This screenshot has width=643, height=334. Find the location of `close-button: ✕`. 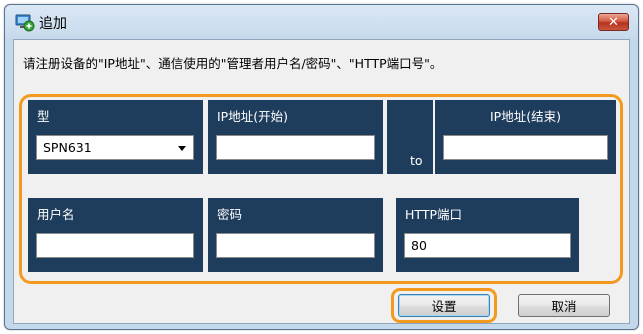

close-button: ✕ is located at coordinates (613, 22).